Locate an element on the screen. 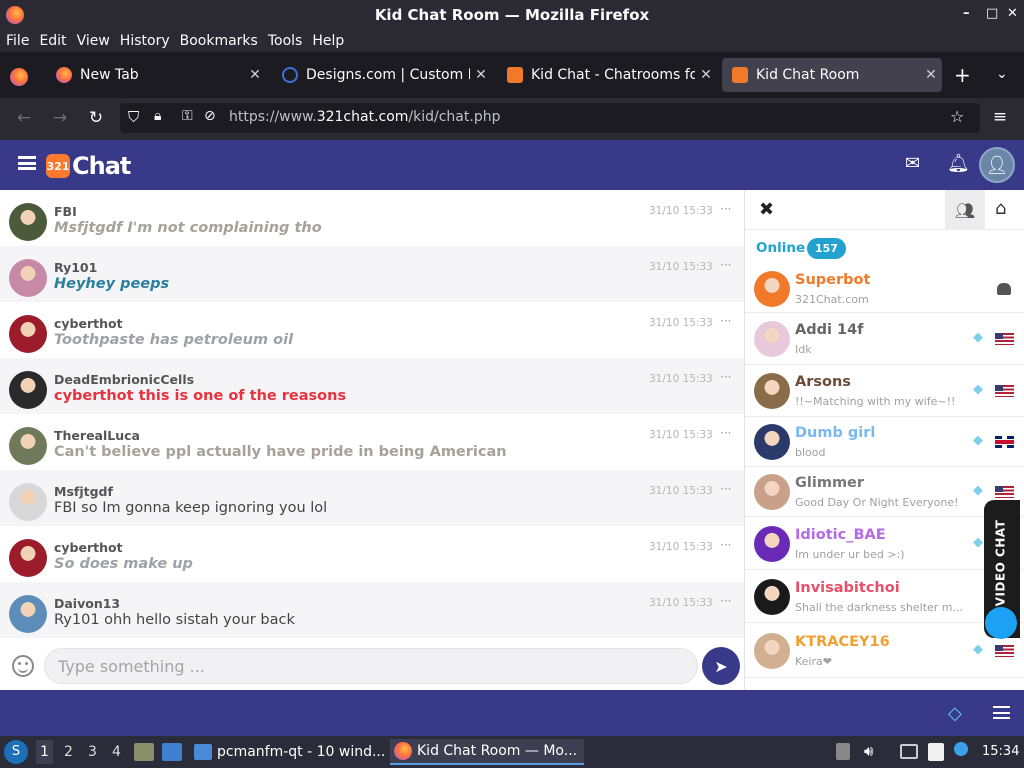 This screenshot has height=768, width=1024. message-username: FBI is located at coordinates (65, 211).